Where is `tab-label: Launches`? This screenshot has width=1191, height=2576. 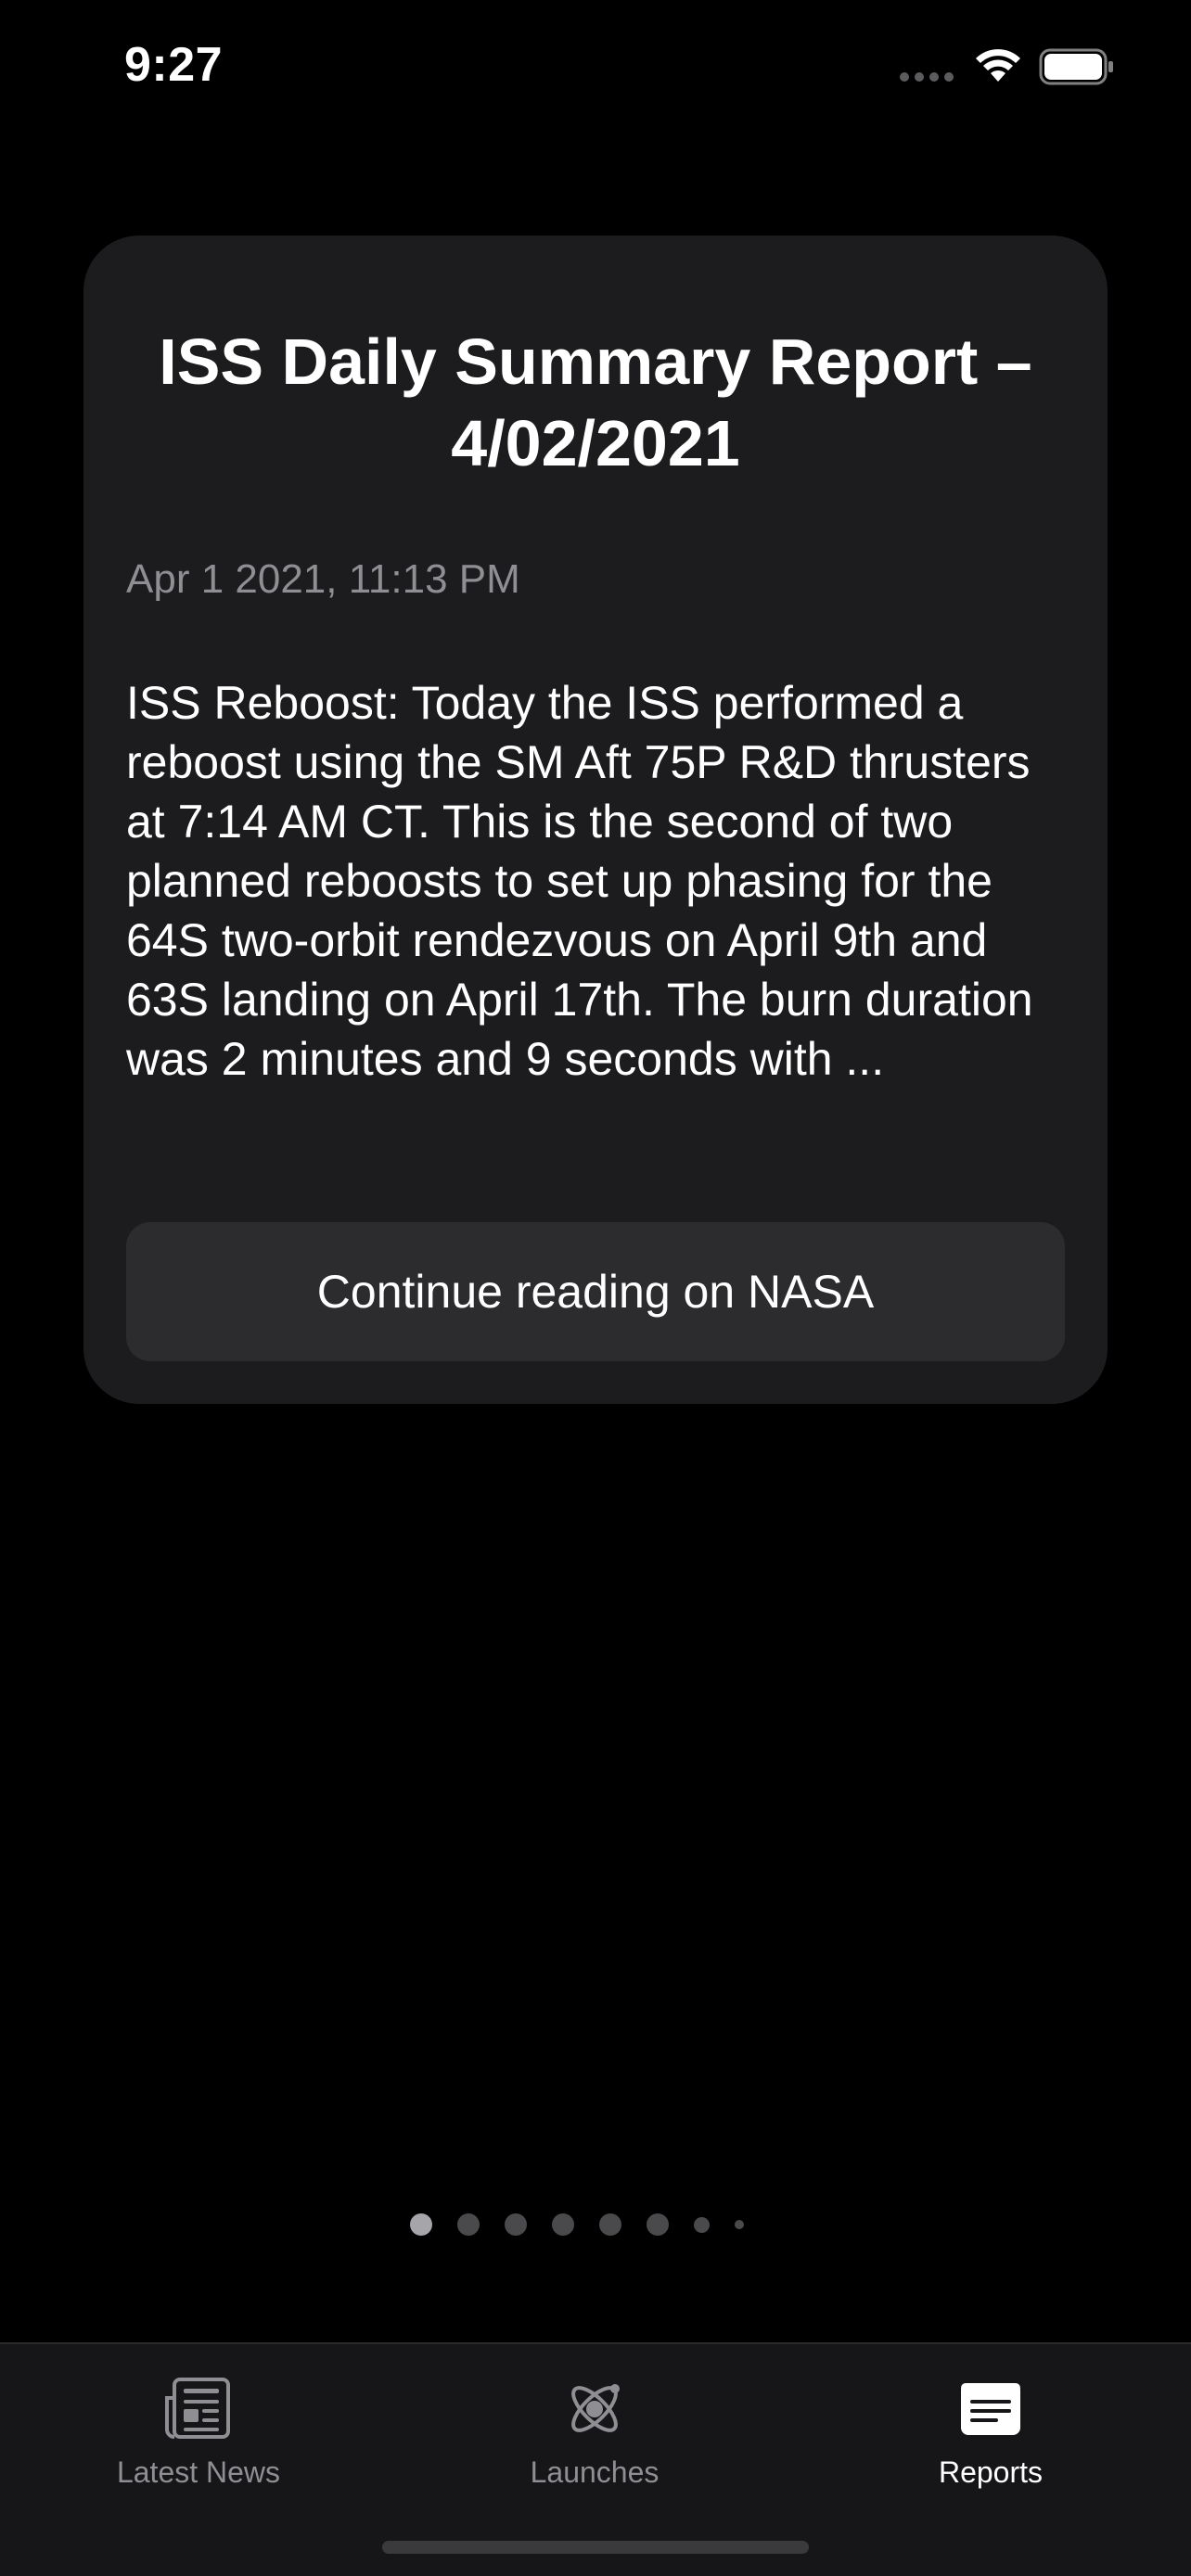
tab-label: Launches is located at coordinates (595, 2472).